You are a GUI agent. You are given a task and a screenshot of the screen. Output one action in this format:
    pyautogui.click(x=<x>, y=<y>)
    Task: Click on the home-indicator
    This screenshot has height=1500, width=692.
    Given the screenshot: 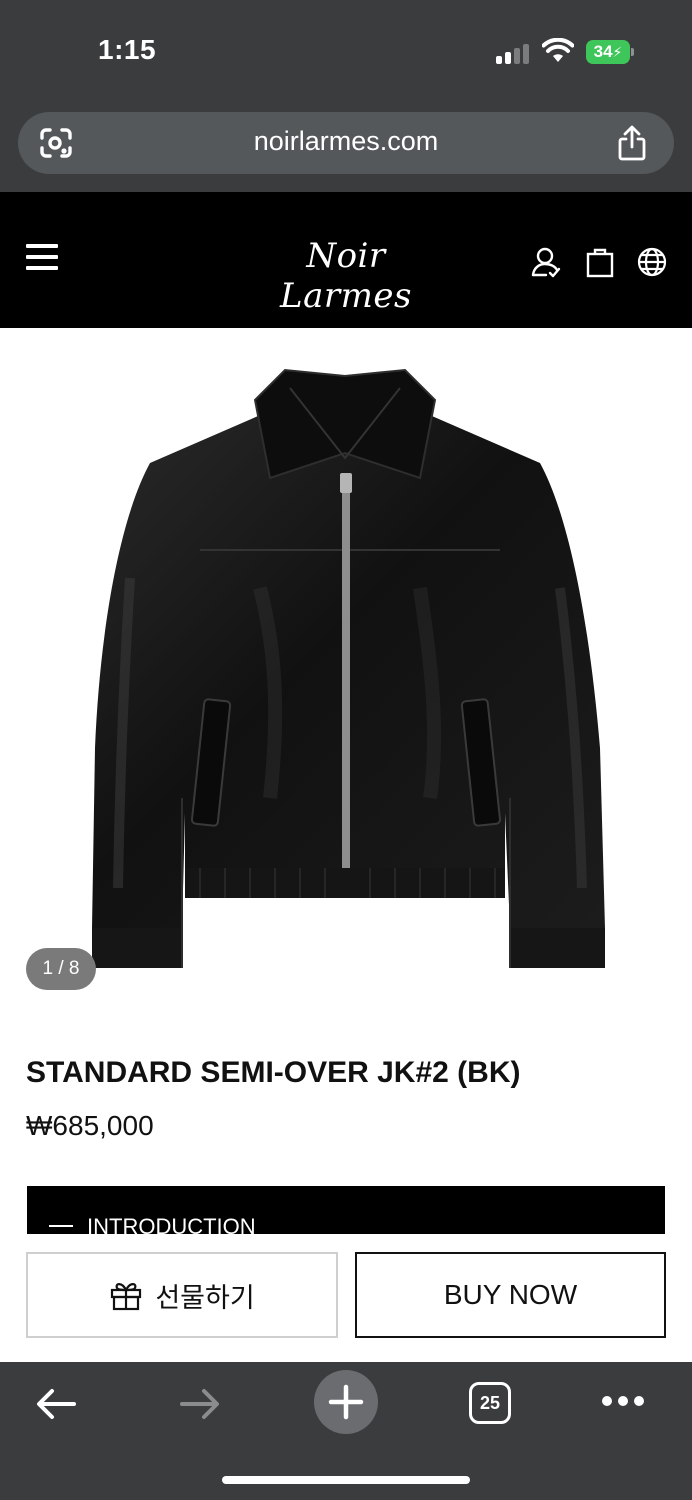 What is the action you would take?
    pyautogui.click(x=346, y=1480)
    